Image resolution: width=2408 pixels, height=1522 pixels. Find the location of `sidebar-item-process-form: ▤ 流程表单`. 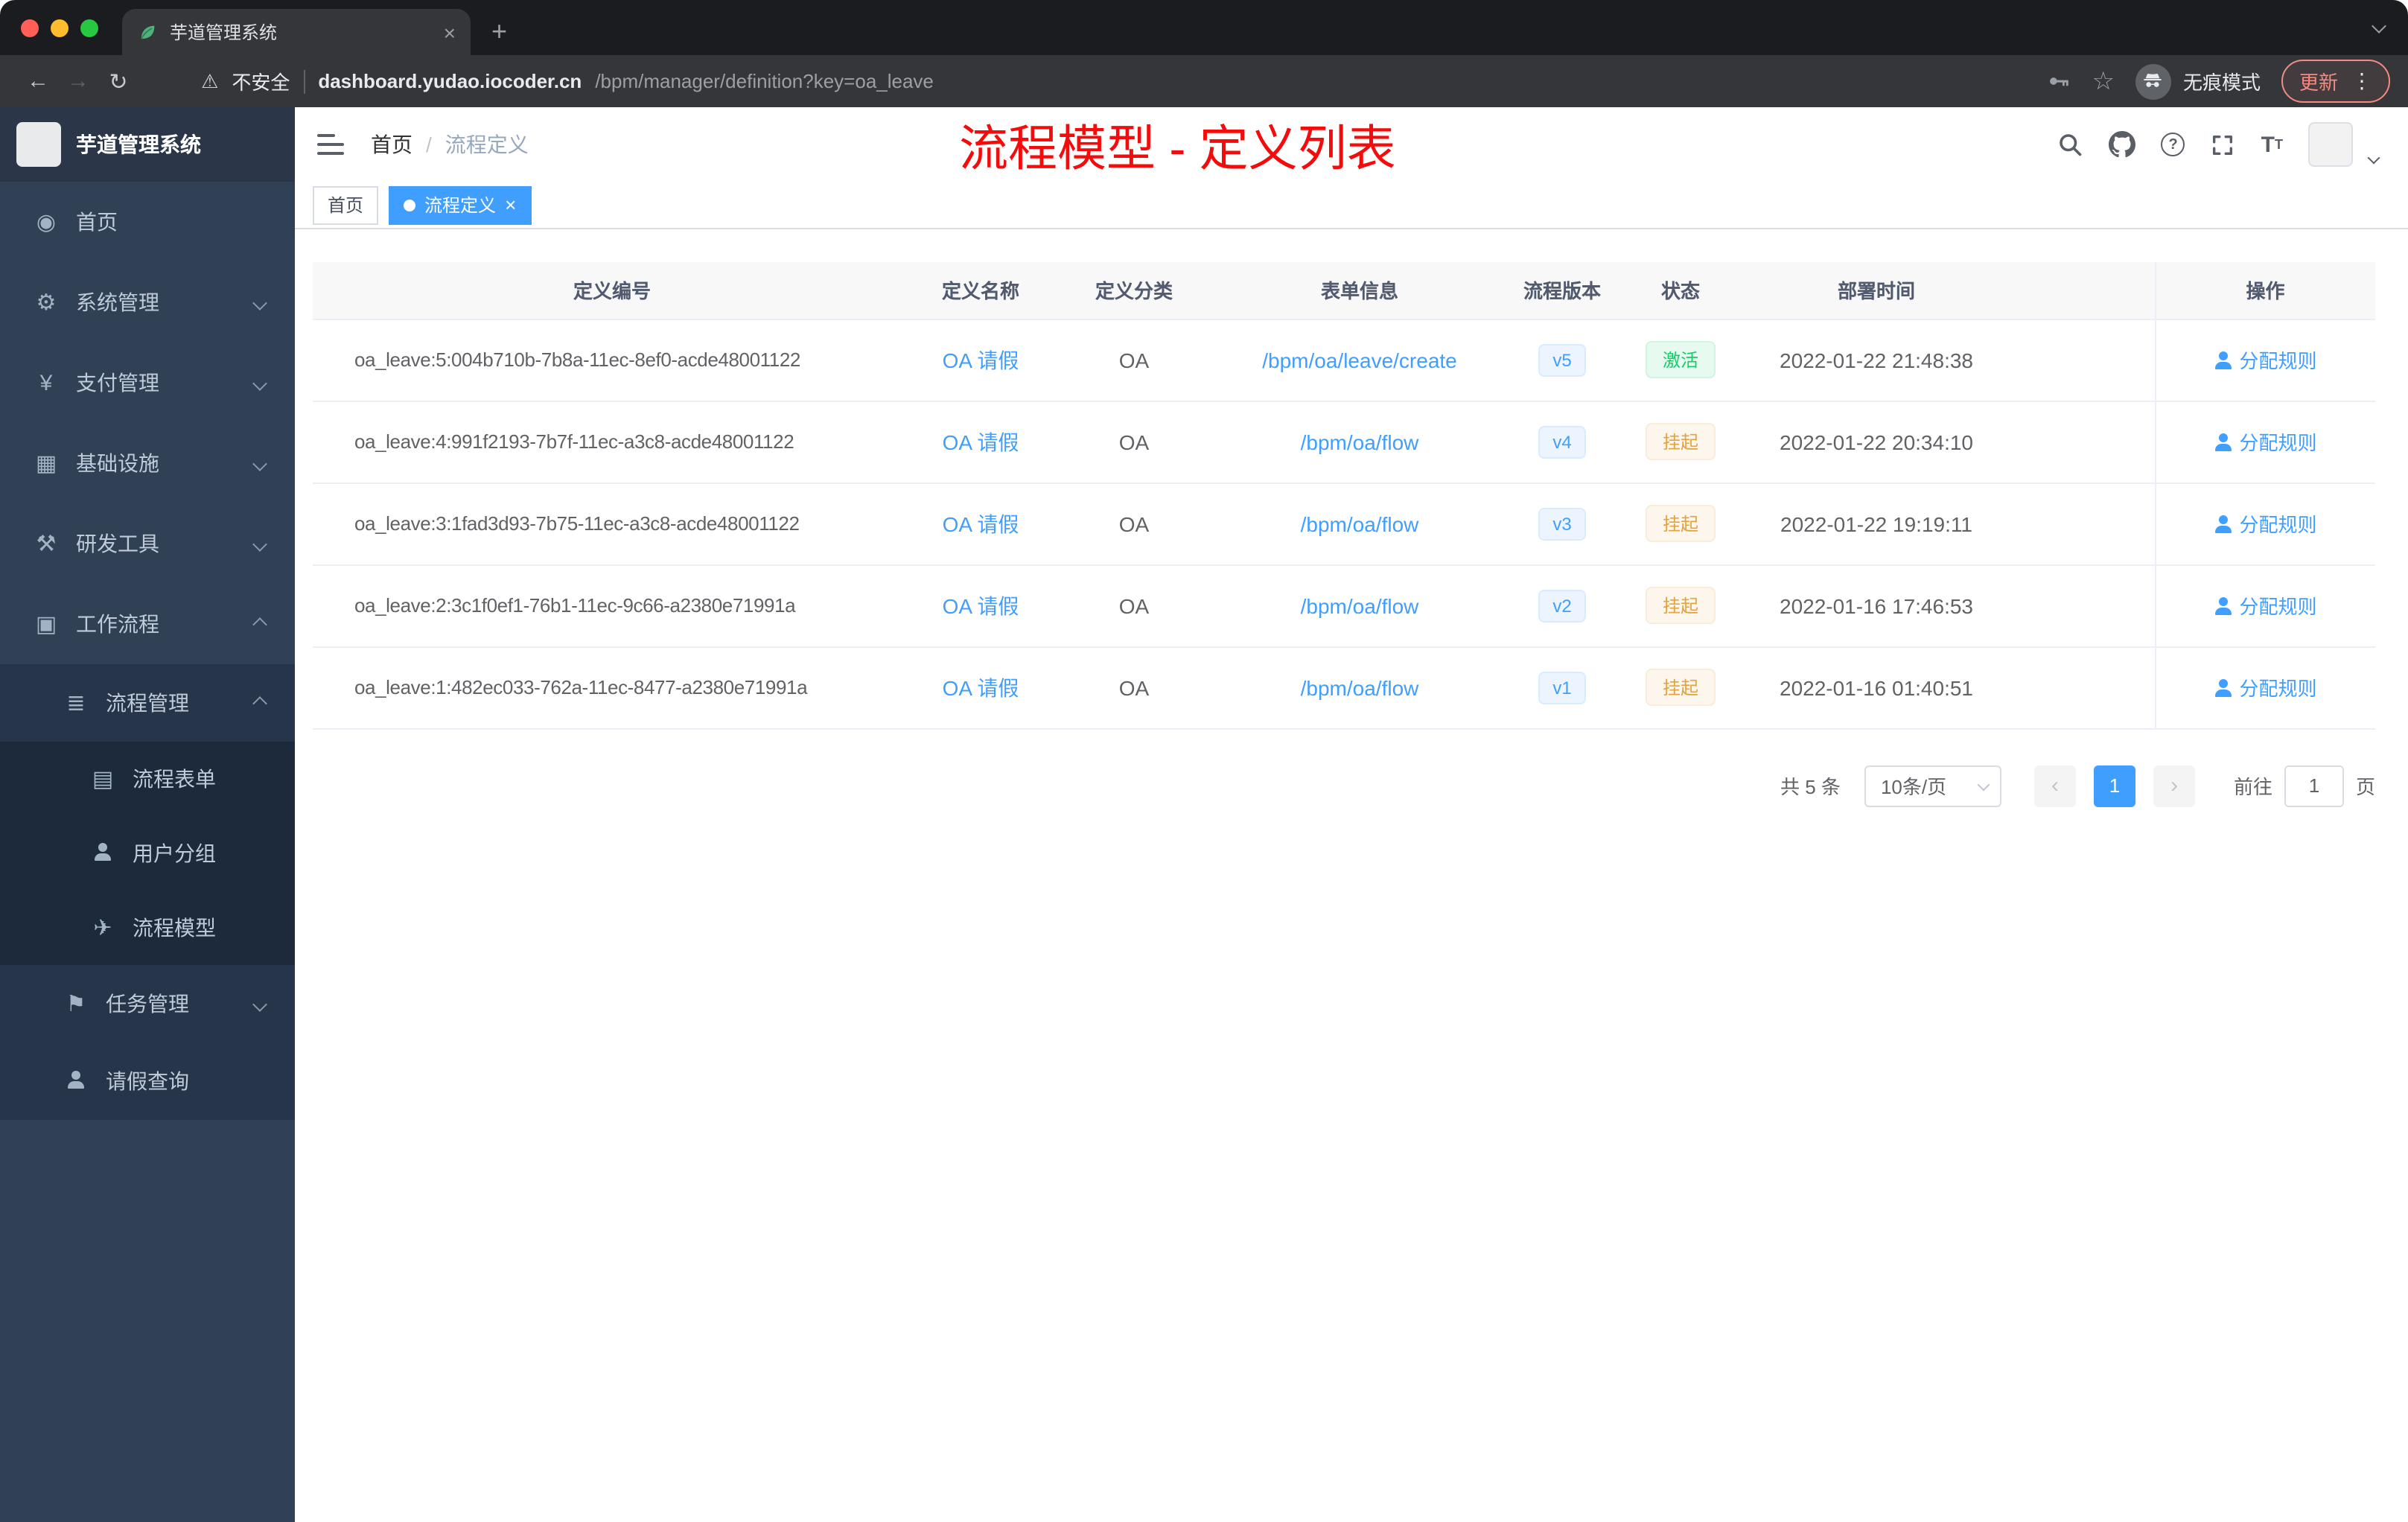

sidebar-item-process-form: ▤ 流程表单 is located at coordinates (147, 779).